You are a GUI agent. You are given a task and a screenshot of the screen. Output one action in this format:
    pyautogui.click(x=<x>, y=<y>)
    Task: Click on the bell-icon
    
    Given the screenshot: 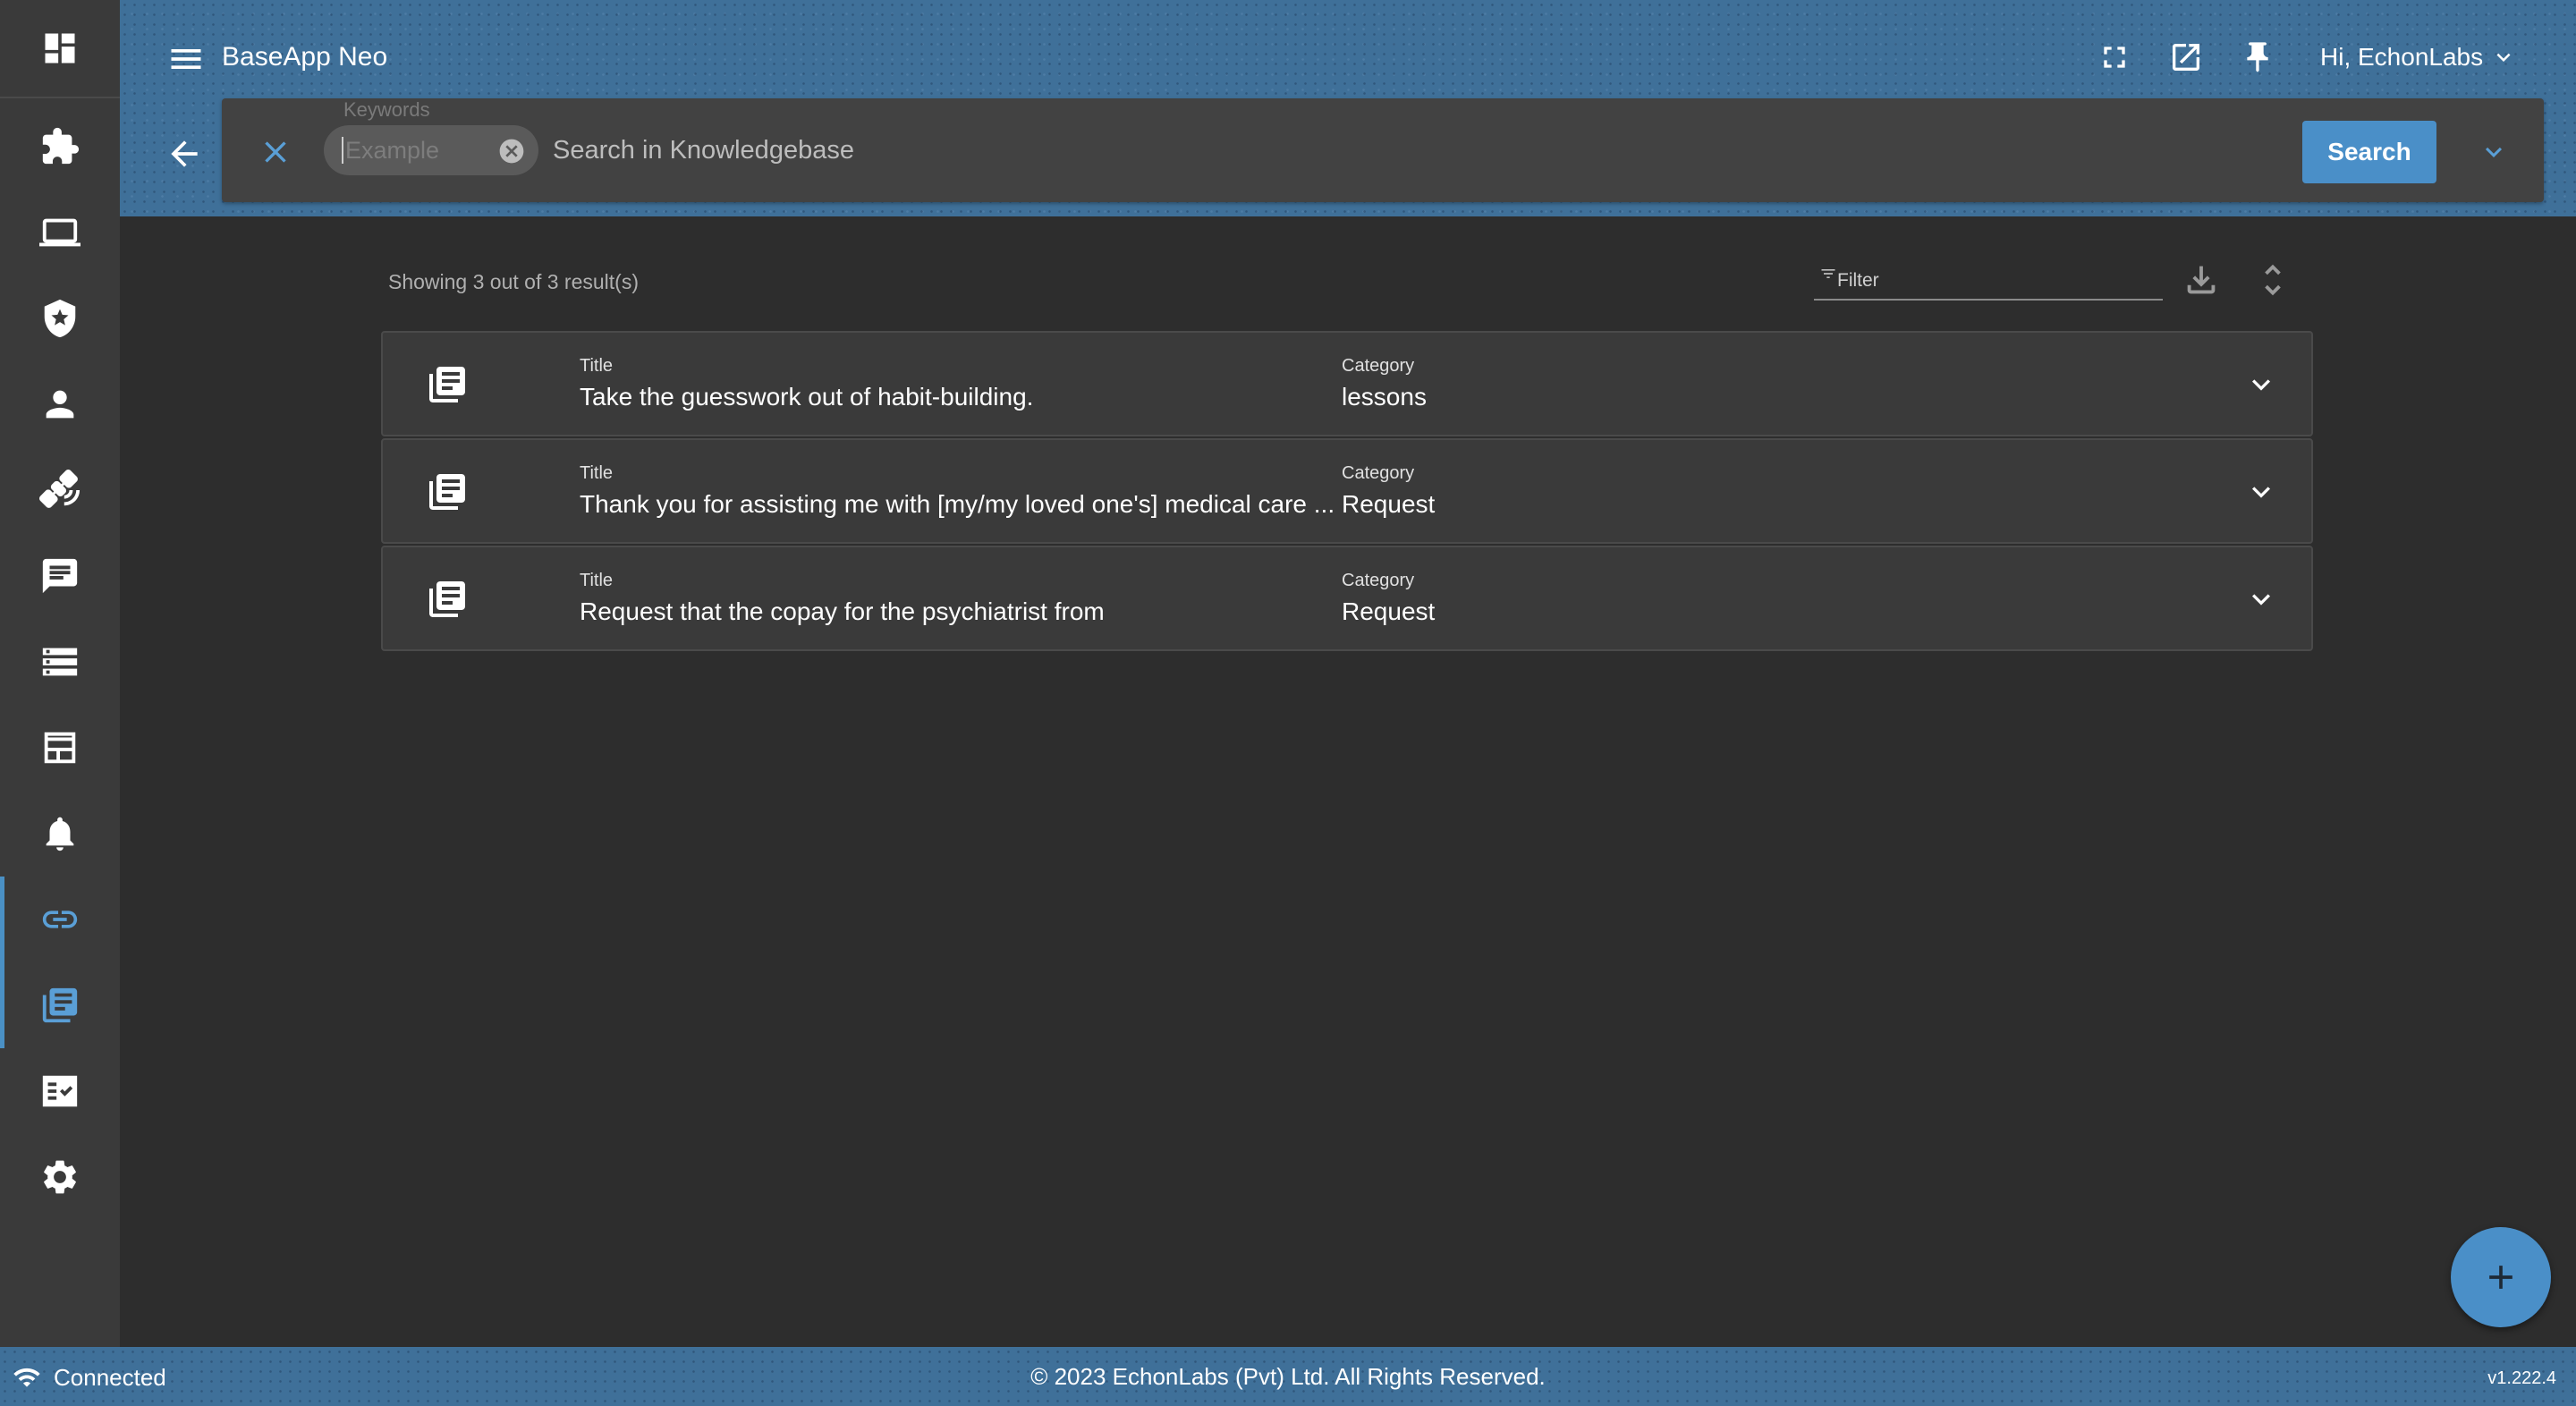 What is the action you would take?
    pyautogui.click(x=60, y=834)
    